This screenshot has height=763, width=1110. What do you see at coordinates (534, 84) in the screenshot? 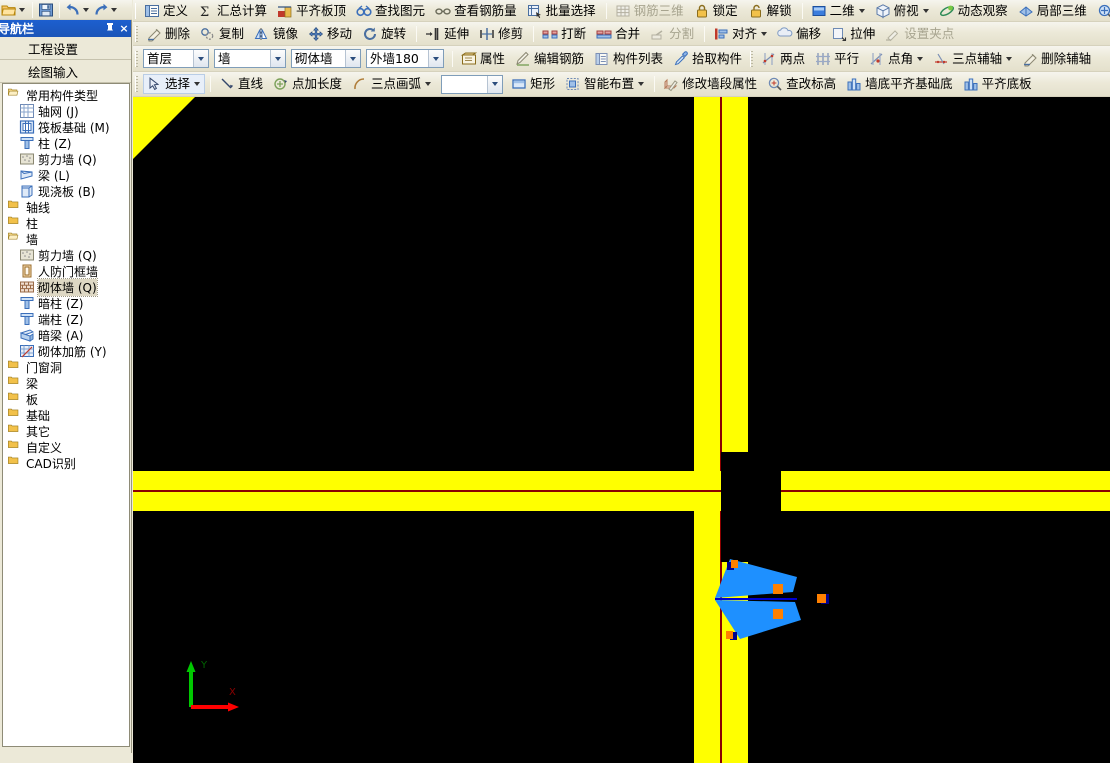
I see `rectangle-tool-button: 矩形` at bounding box center [534, 84].